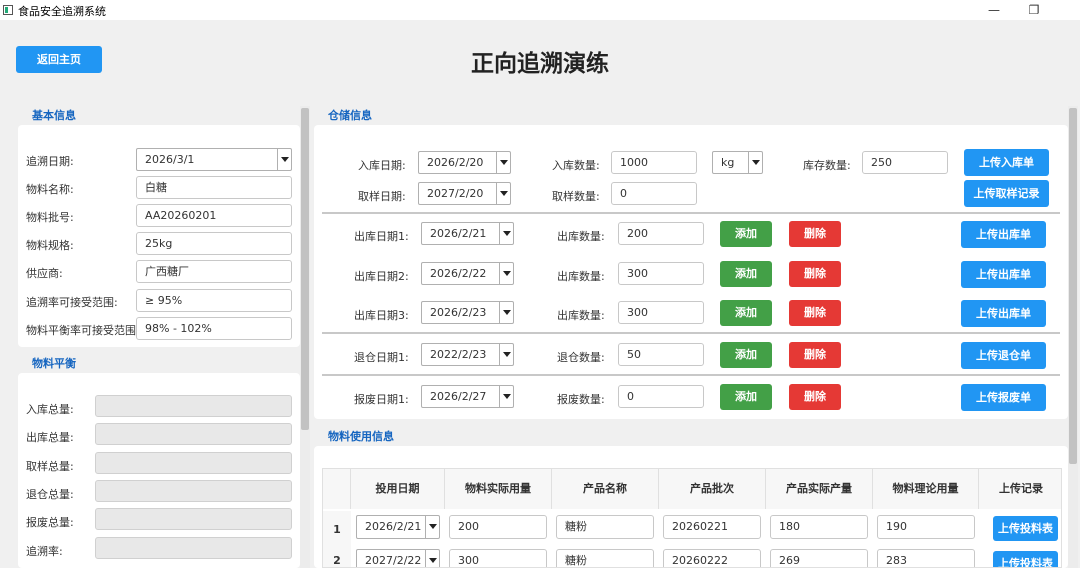 The height and width of the screenshot is (568, 1080). Describe the element at coordinates (661, 354) in the screenshot. I see `return-qty-field: 50` at that location.